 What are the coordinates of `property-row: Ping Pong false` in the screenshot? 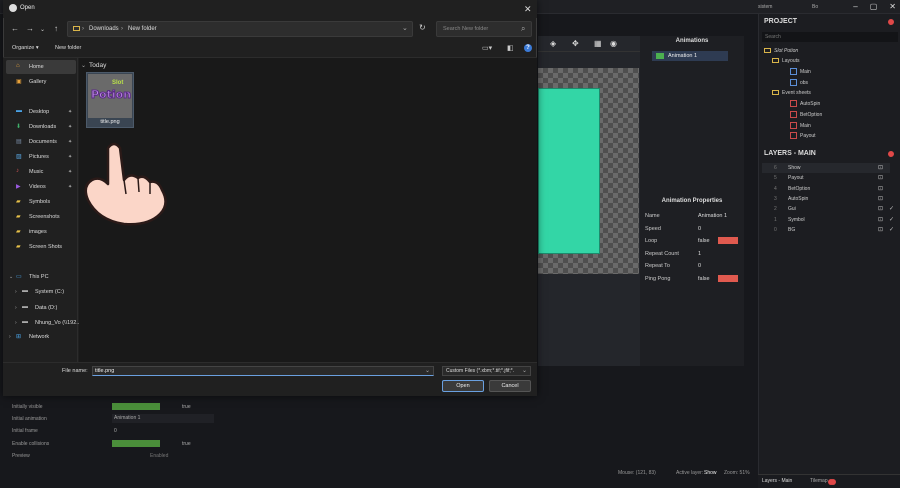 It's located at (692, 279).